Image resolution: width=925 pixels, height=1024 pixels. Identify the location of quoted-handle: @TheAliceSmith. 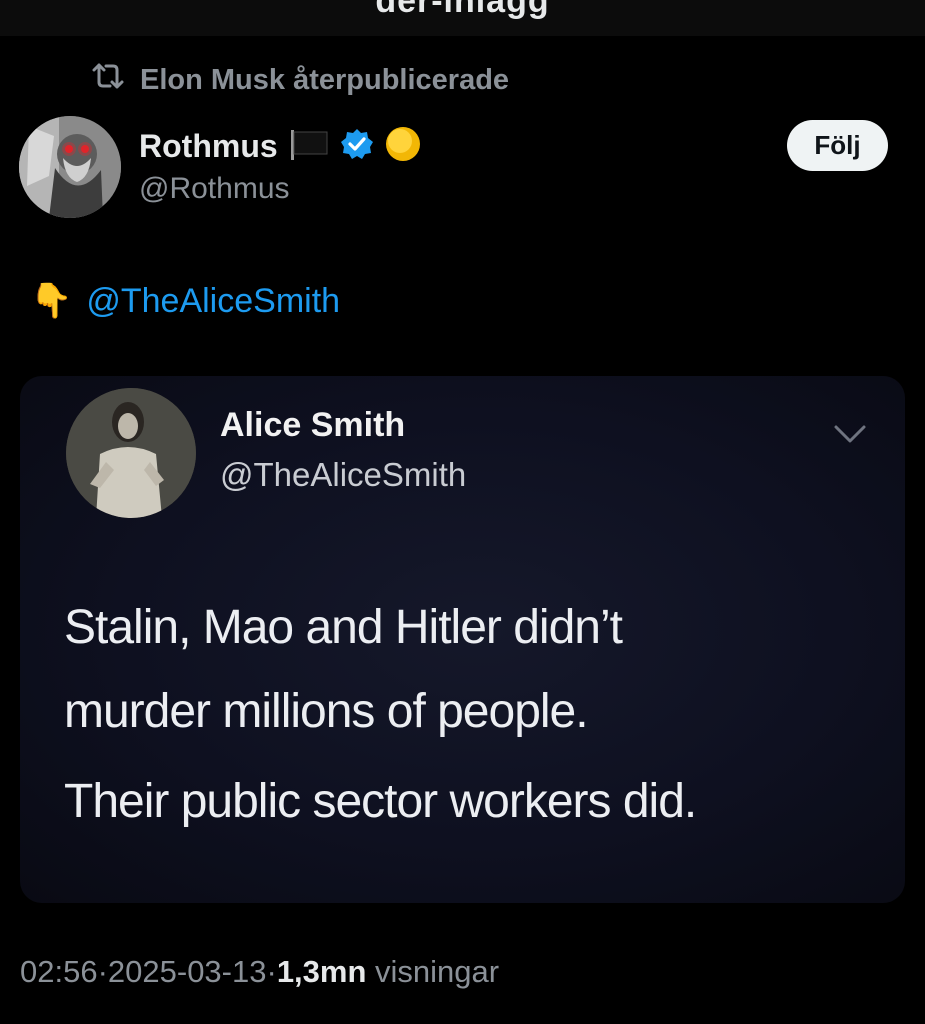
(343, 474).